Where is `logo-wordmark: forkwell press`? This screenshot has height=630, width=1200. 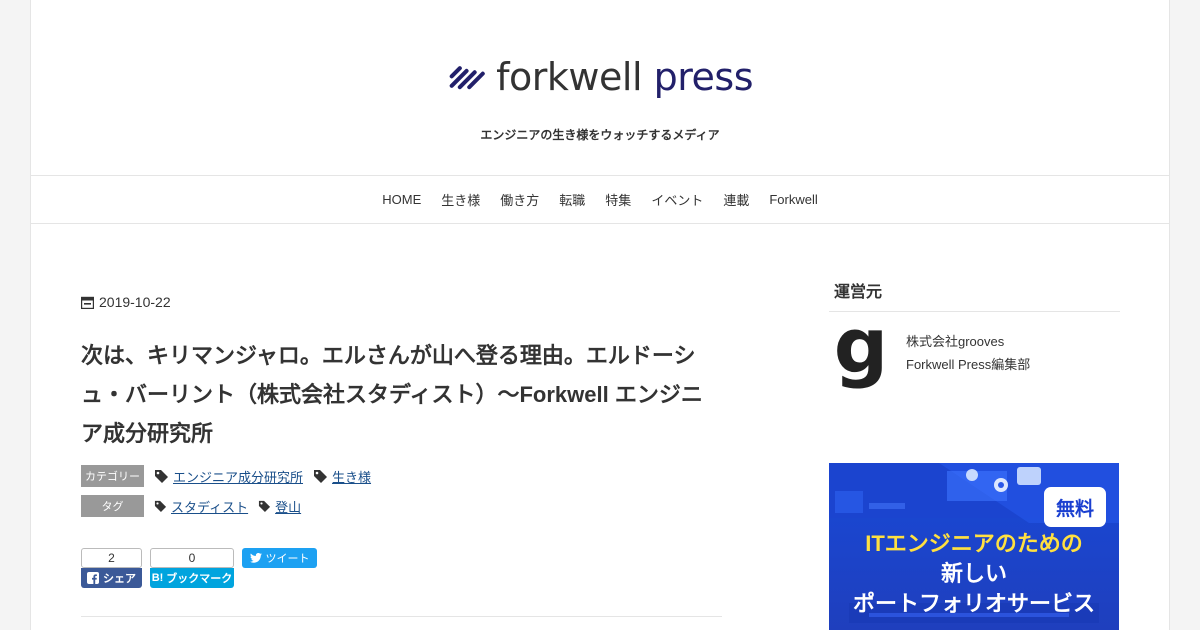 logo-wordmark: forkwell press is located at coordinates (624, 77).